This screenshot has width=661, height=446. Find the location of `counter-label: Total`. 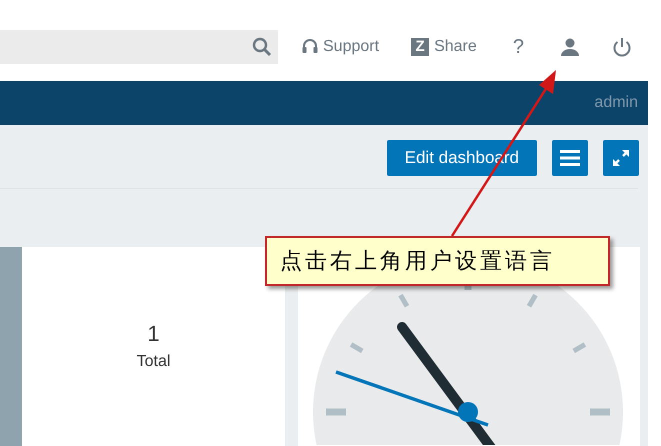

counter-label: Total is located at coordinates (153, 362).